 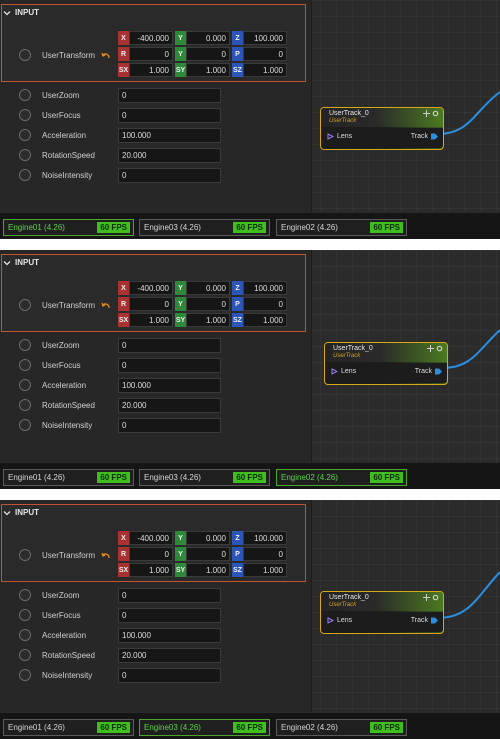 What do you see at coordinates (123, 570) in the screenshot?
I see `axis-tag: SX` at bounding box center [123, 570].